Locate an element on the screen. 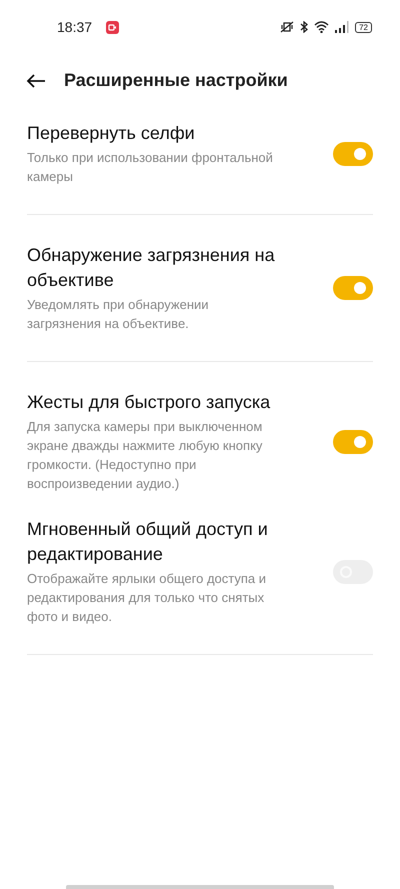 Image resolution: width=400 pixels, height=889 pixels. setting-description: Отображайте ярлыки общего доступа и редактирования для только что снятых фото и видео. is located at coordinates (147, 598).